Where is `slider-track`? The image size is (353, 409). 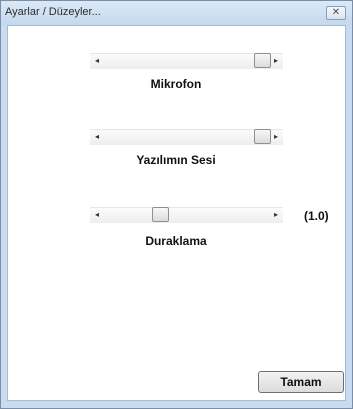 slider-track is located at coordinates (186, 215).